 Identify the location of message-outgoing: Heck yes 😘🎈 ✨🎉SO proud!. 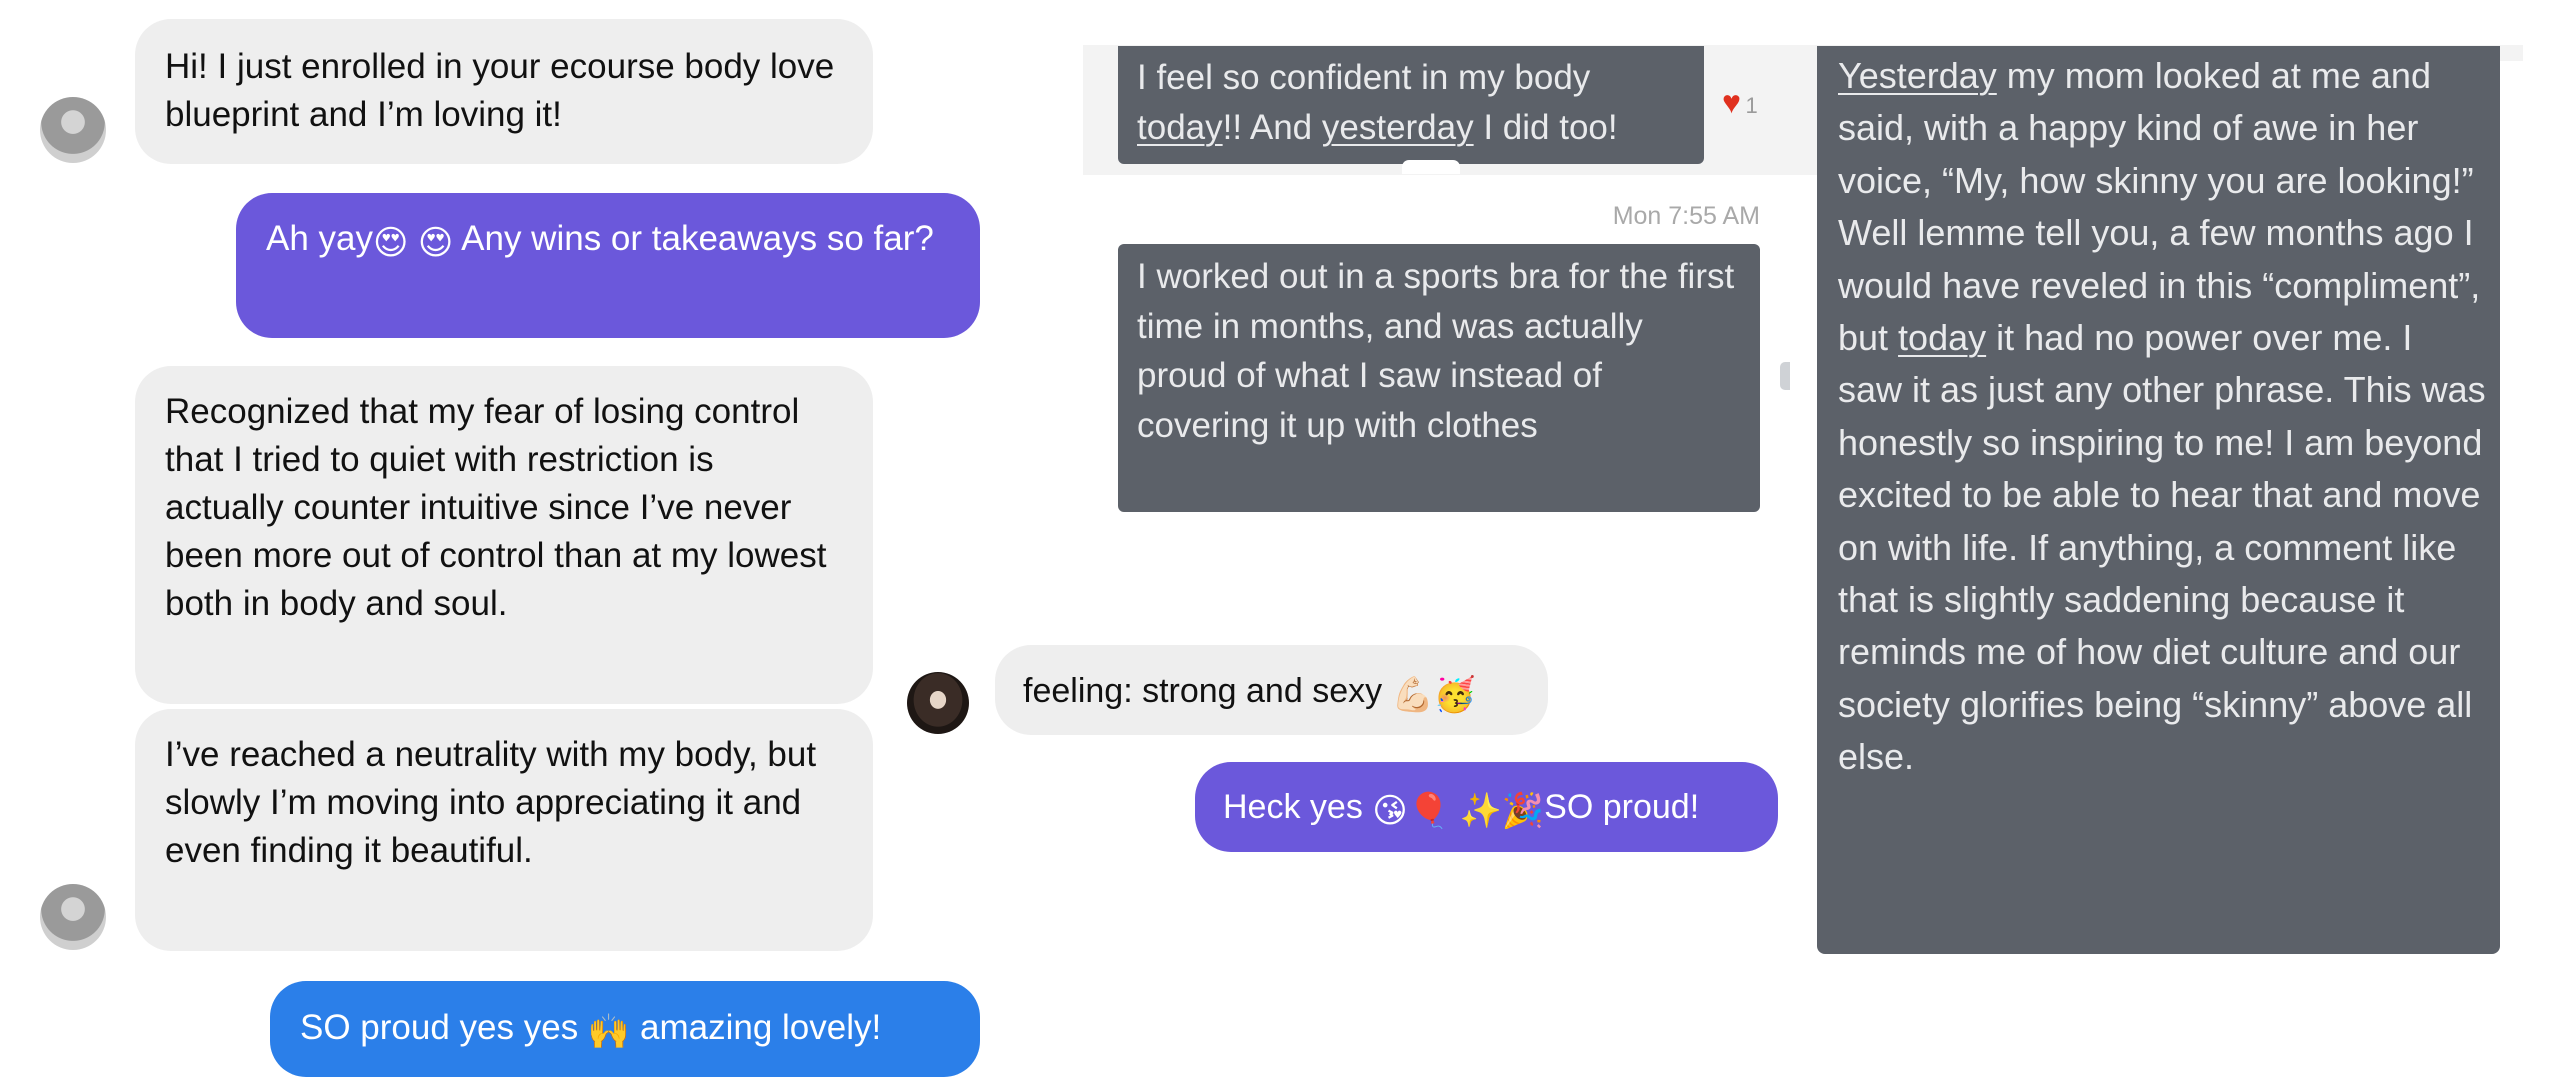
(1486, 807).